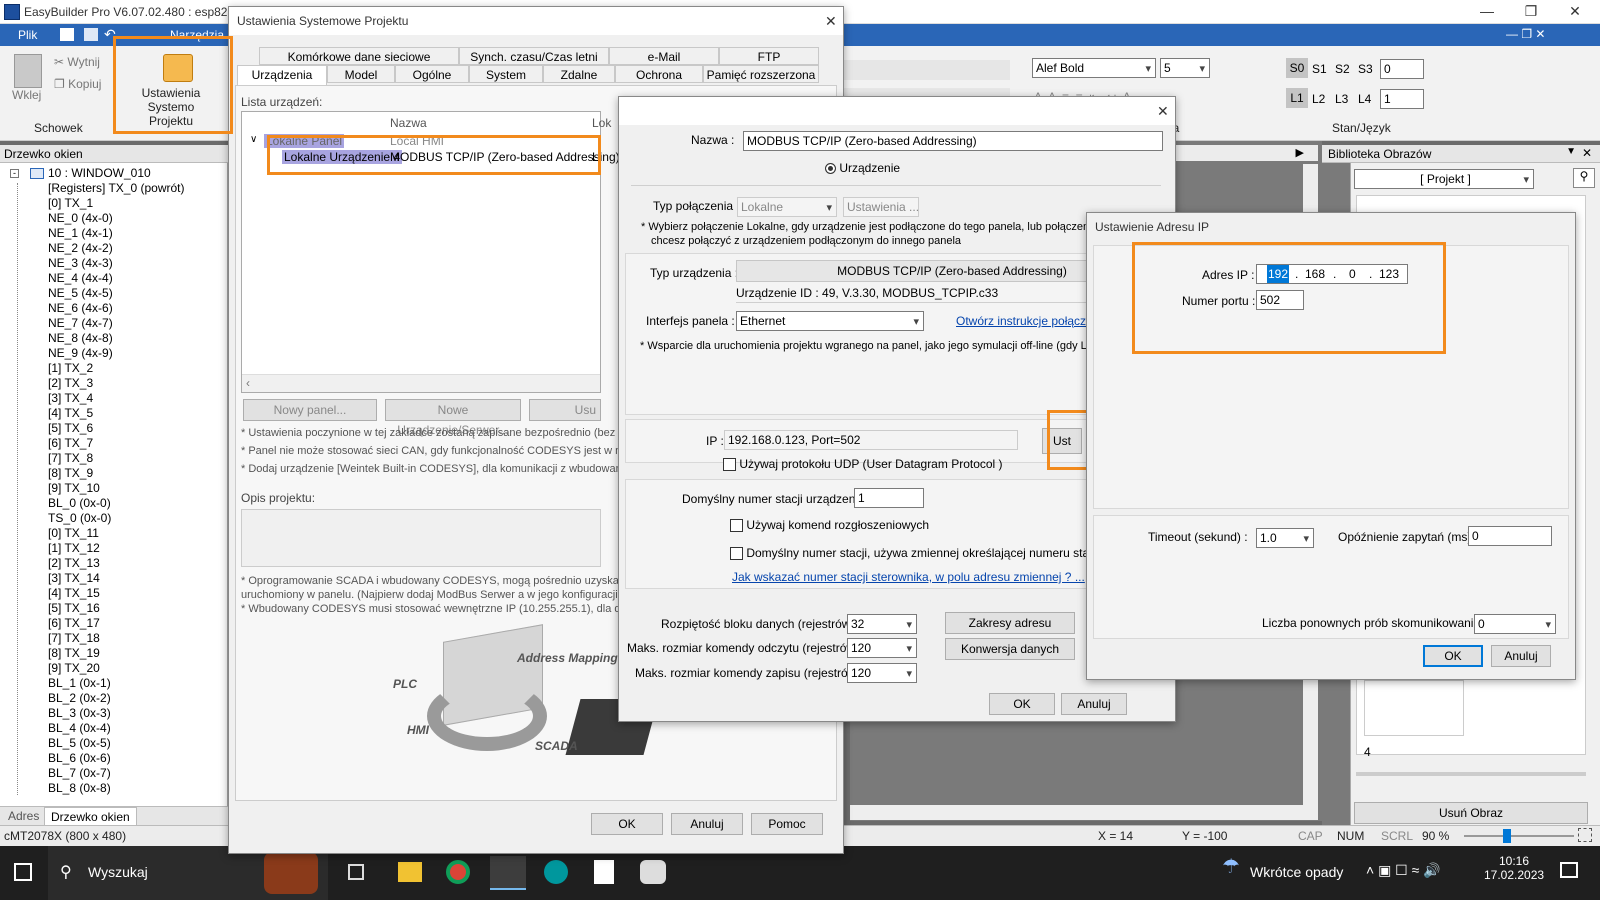  What do you see at coordinates (1076, 812) in the screenshot?
I see `horizontal-scrollbar` at bounding box center [1076, 812].